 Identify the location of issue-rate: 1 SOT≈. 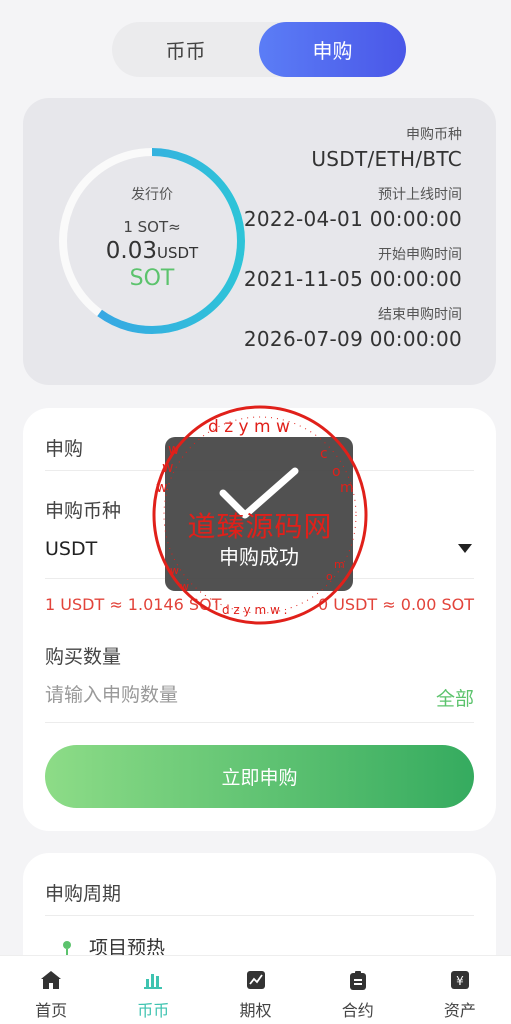
(152, 227).